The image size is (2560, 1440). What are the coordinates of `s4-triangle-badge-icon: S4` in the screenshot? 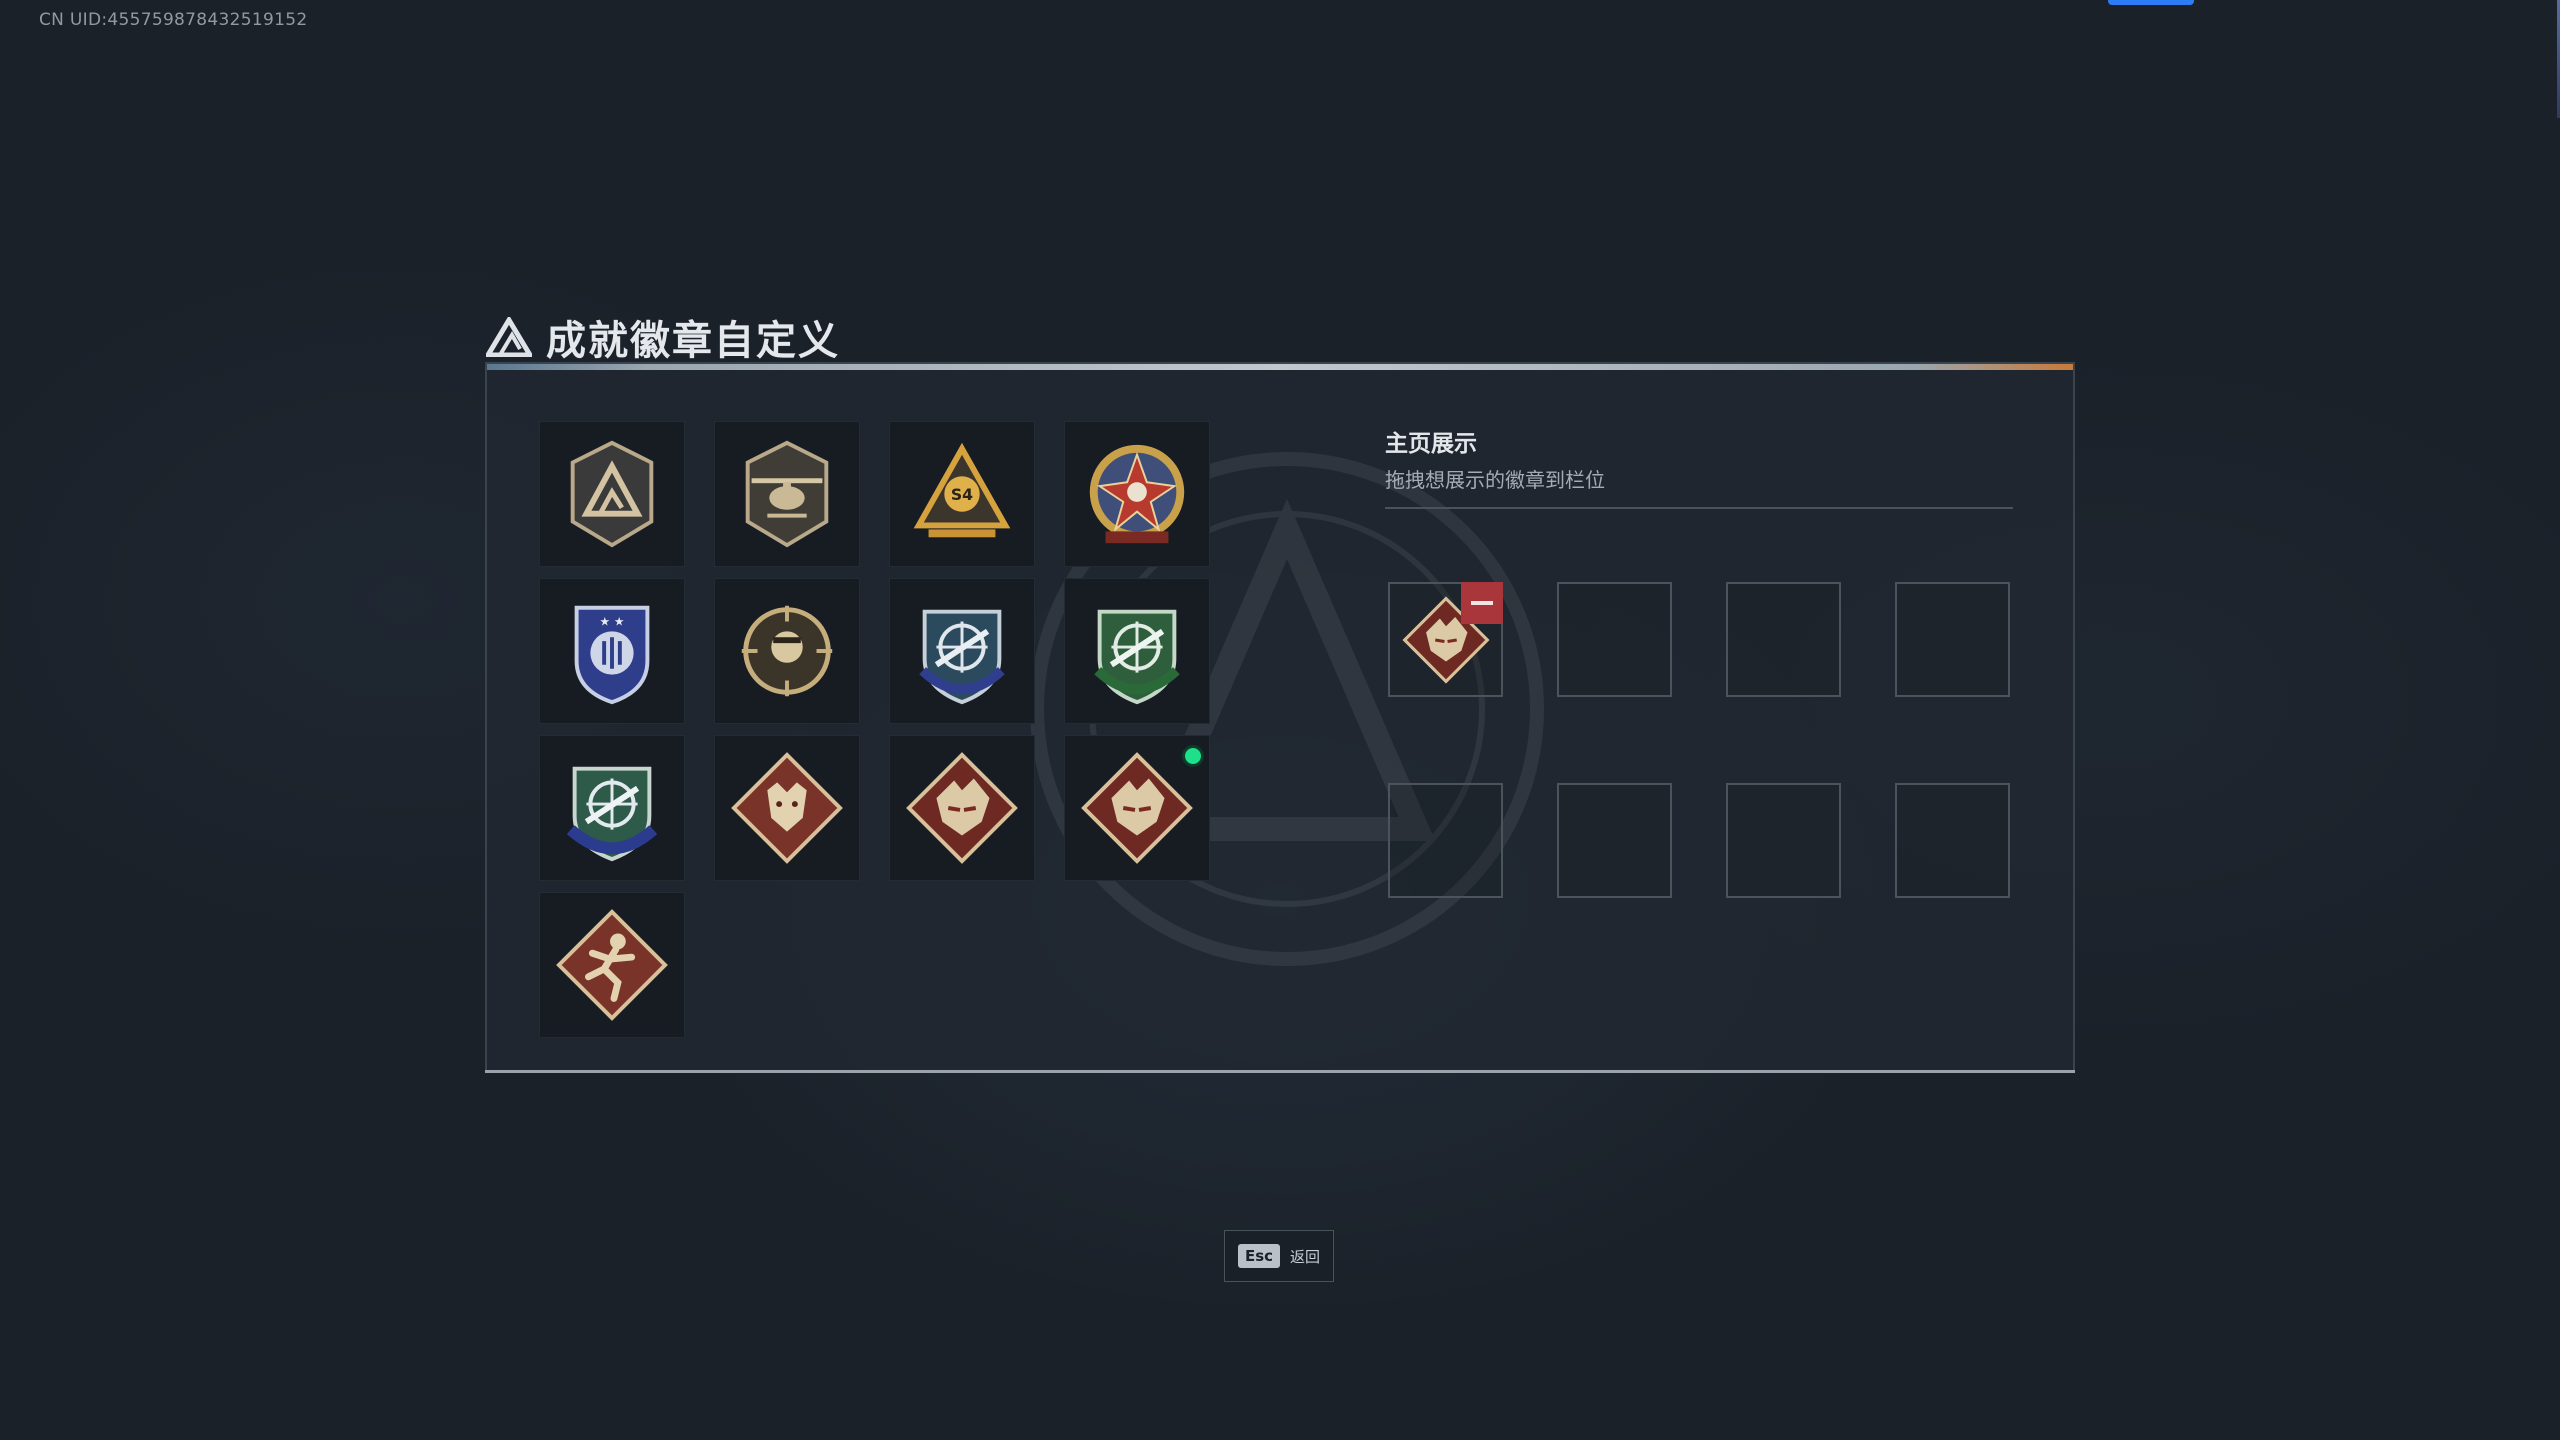 It's located at (962, 490).